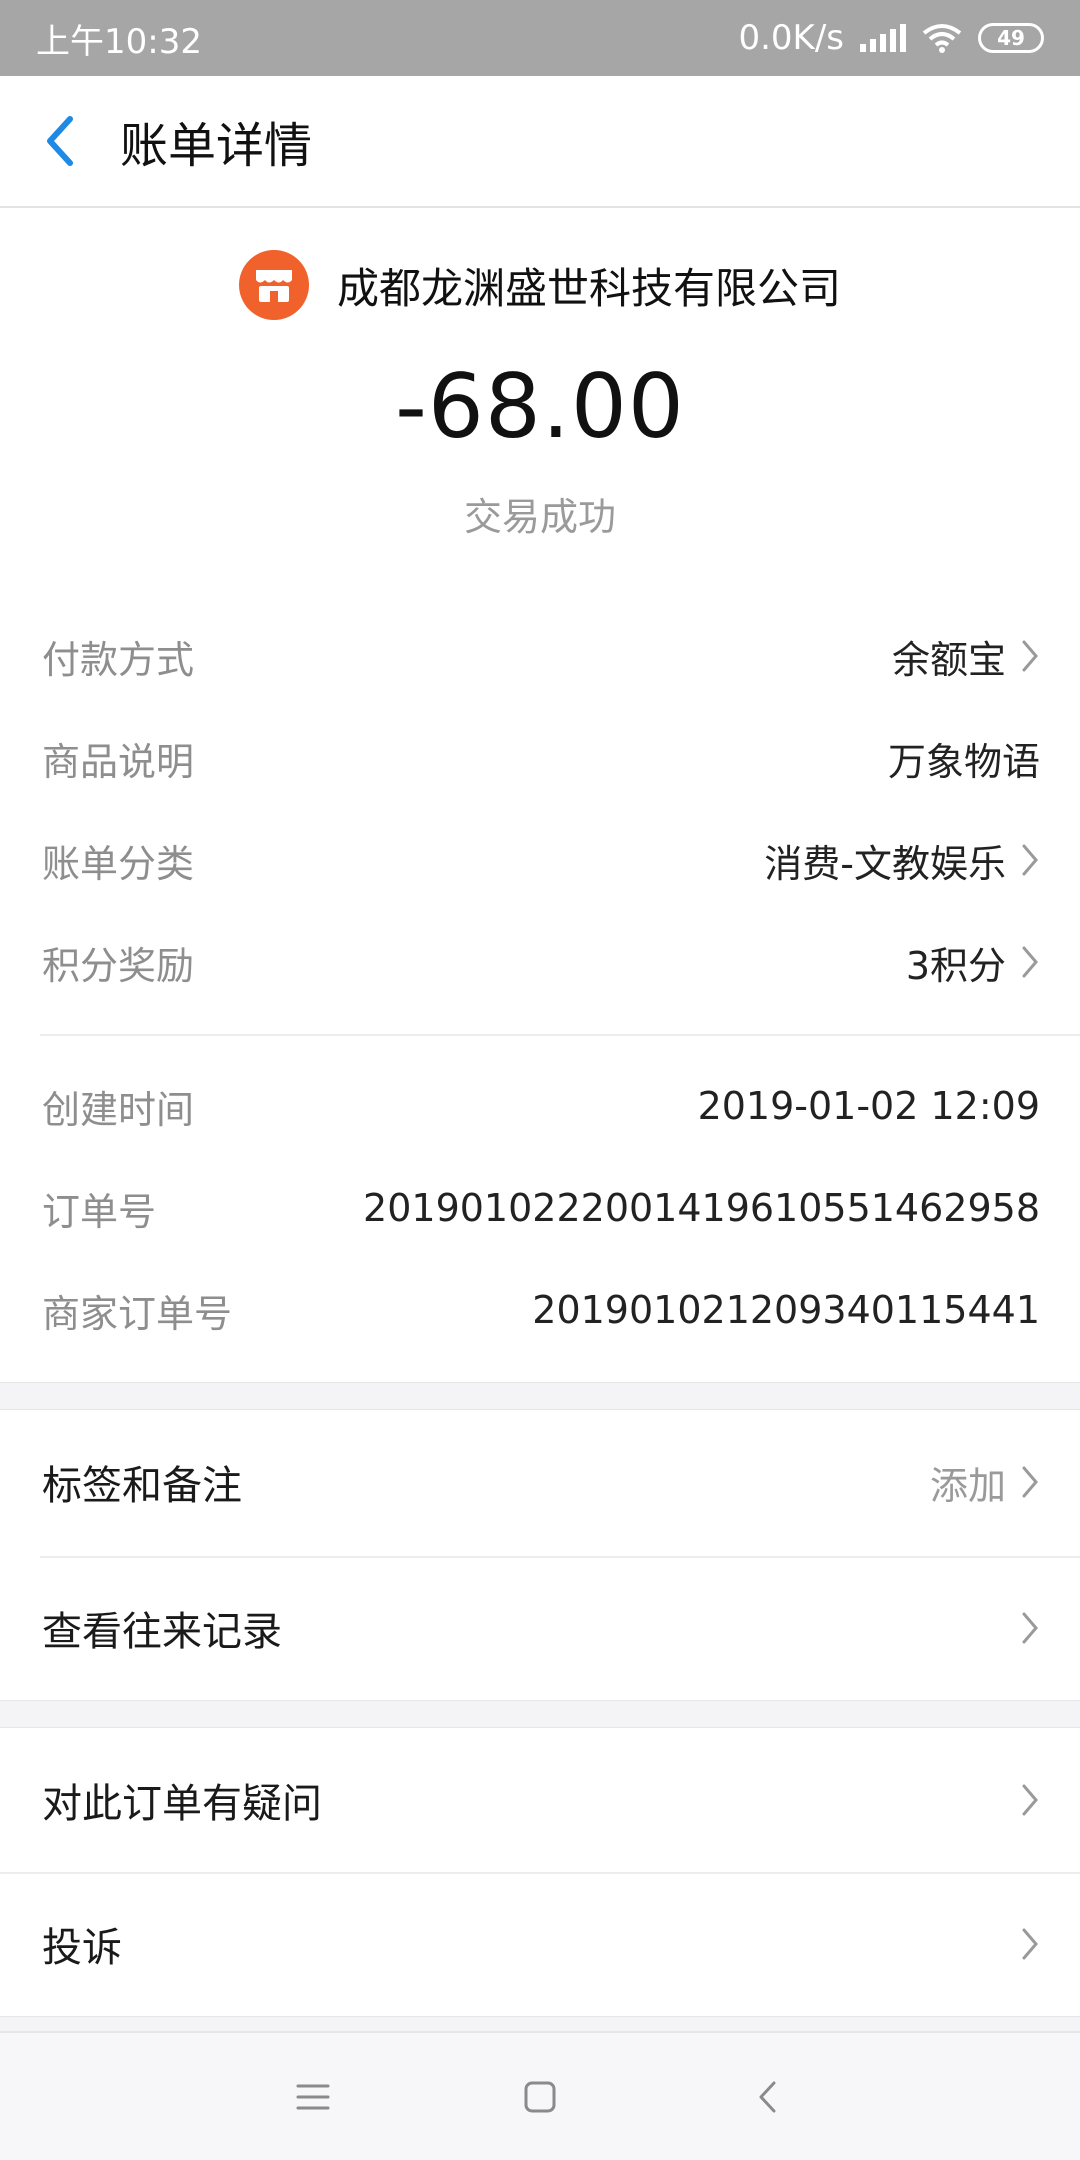  What do you see at coordinates (540, 38) in the screenshot?
I see `status-bar: 上午10:32 0.0K/s 49` at bounding box center [540, 38].